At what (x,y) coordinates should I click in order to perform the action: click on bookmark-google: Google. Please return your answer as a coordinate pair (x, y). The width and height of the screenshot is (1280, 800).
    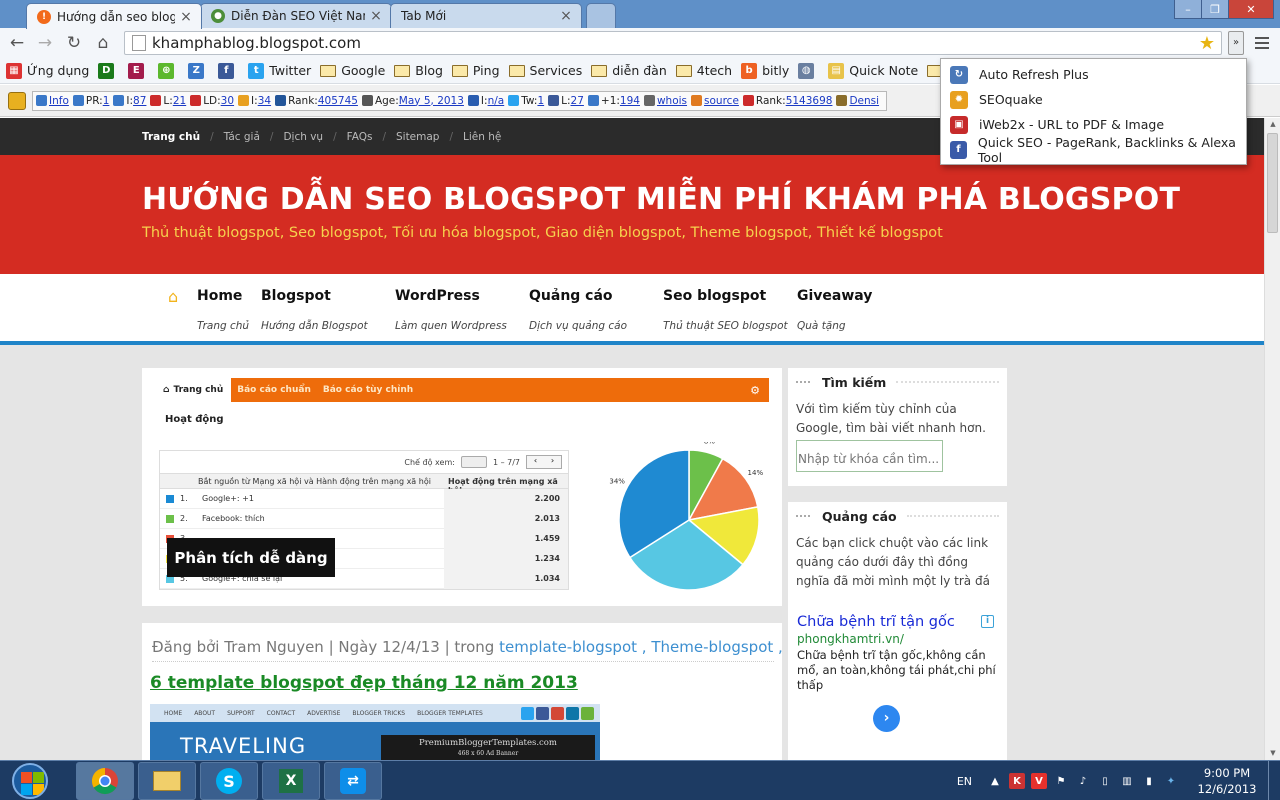
    Looking at the image, I should click on (352, 70).